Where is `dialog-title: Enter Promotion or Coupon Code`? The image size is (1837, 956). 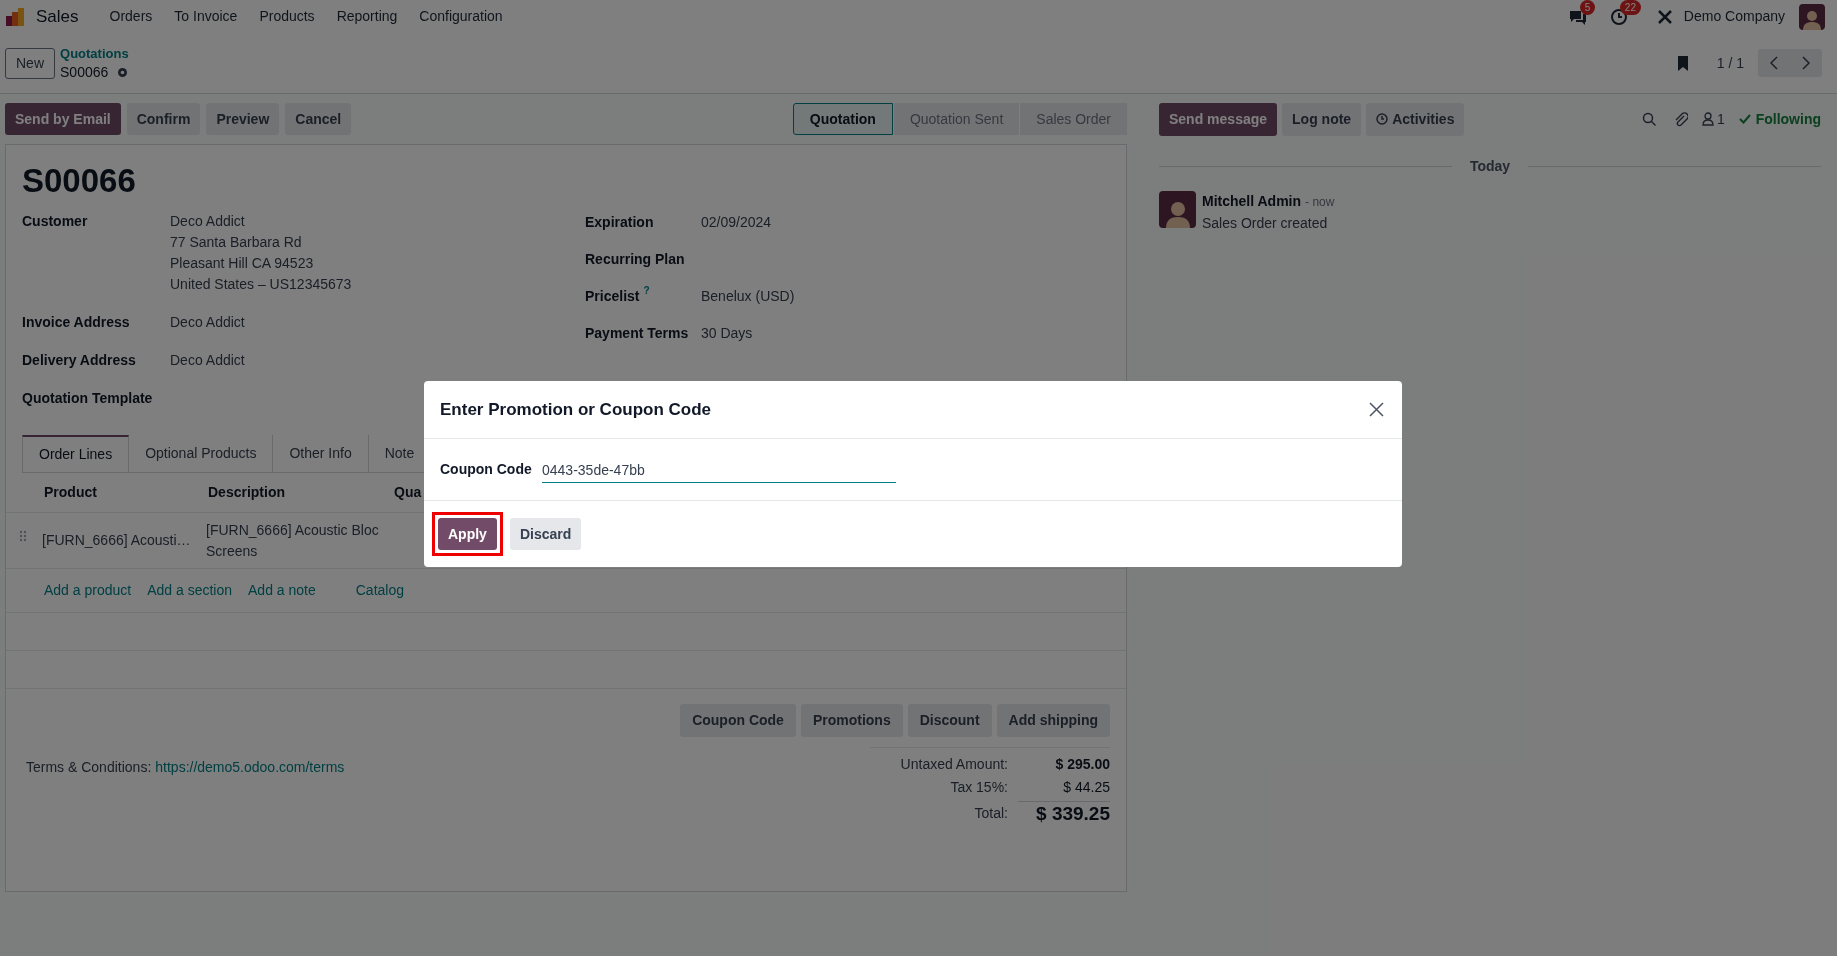
dialog-title: Enter Promotion or Coupon Code is located at coordinates (576, 409).